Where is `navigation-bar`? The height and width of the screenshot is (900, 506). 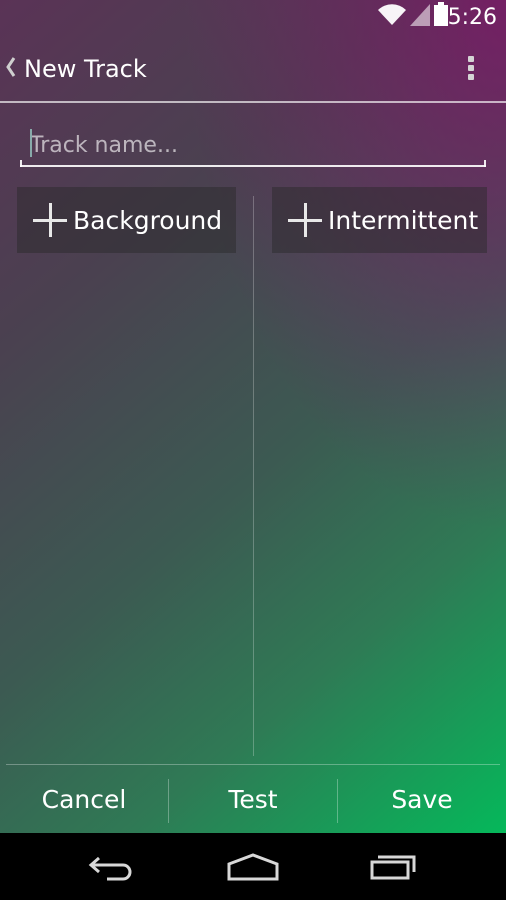 navigation-bar is located at coordinates (253, 866).